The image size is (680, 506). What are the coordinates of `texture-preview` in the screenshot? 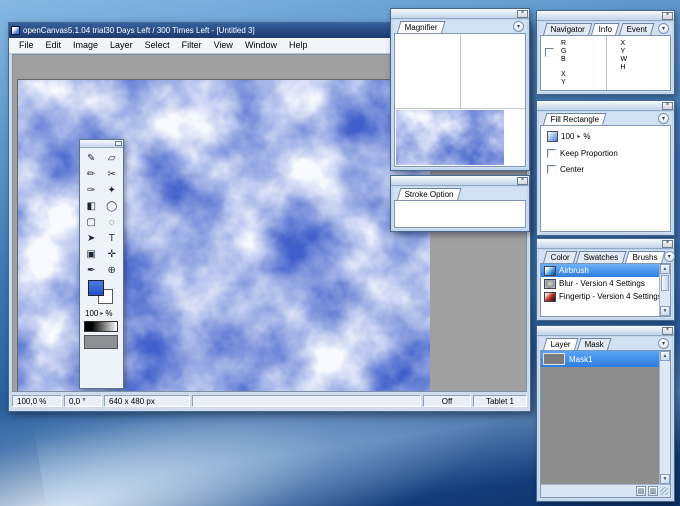 It's located at (101, 342).